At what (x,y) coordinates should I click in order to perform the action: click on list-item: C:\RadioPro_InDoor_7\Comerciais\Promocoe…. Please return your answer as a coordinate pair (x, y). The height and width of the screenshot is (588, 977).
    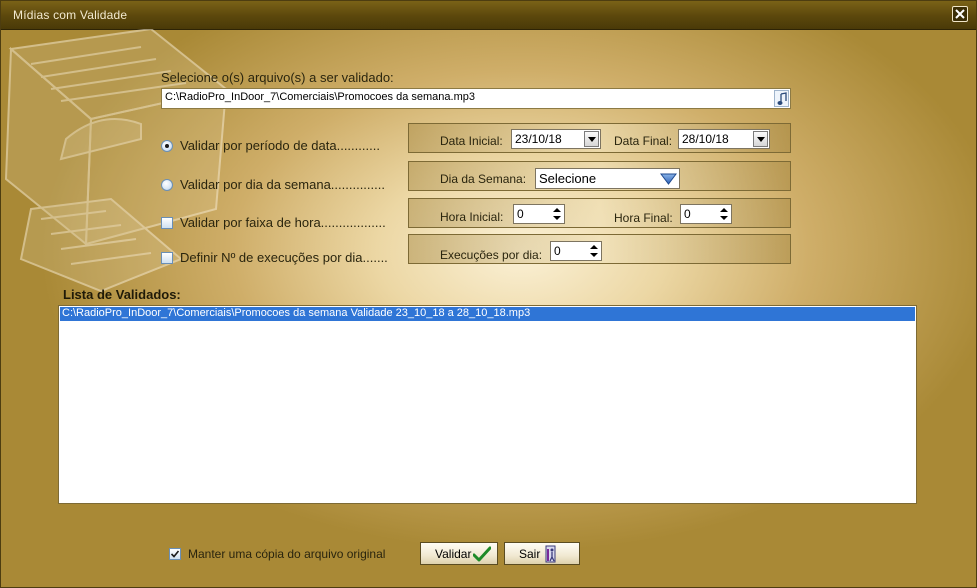
    Looking at the image, I should click on (487, 314).